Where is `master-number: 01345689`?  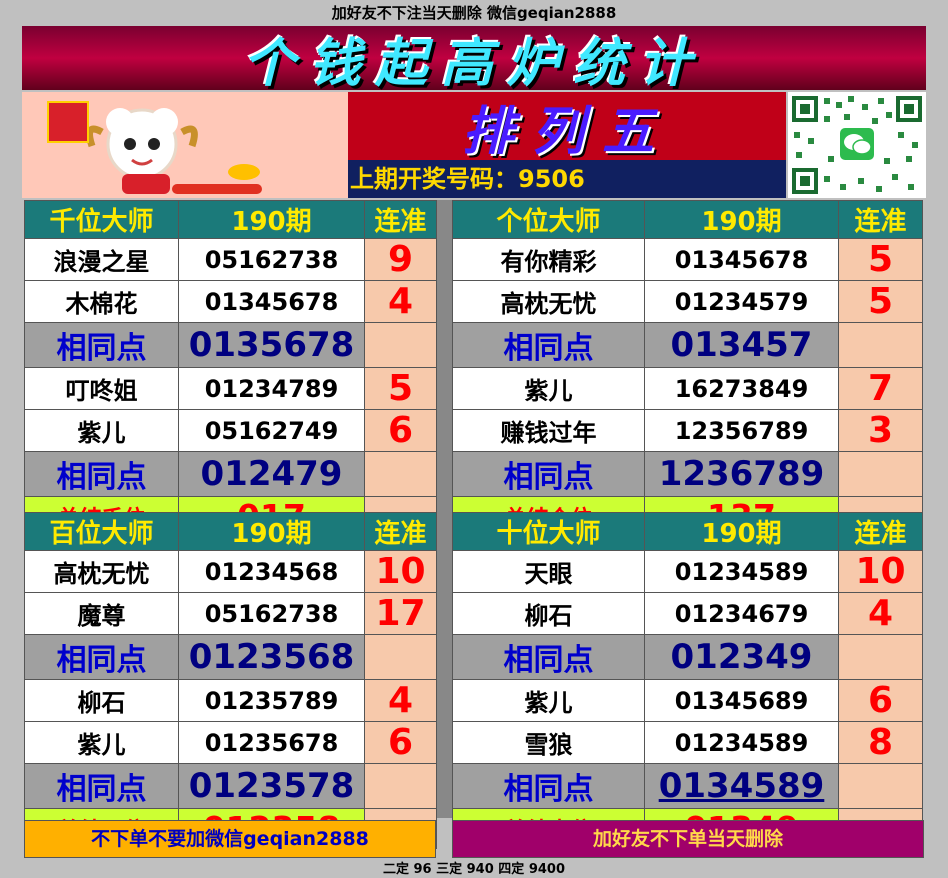 master-number: 01345689 is located at coordinates (741, 700).